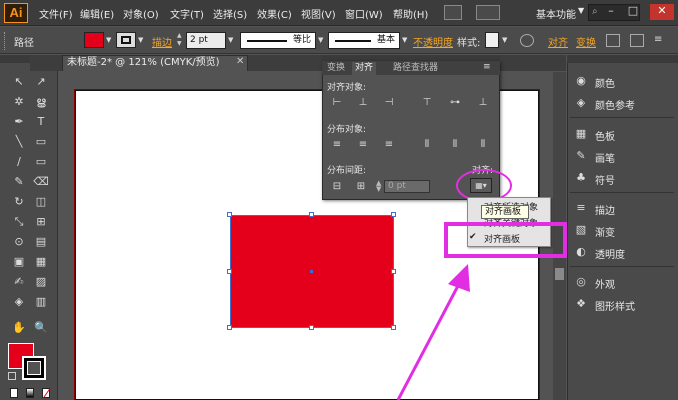 This screenshot has height=400, width=678. What do you see at coordinates (492, 40) in the screenshot?
I see `graphic-style-swatch` at bounding box center [492, 40].